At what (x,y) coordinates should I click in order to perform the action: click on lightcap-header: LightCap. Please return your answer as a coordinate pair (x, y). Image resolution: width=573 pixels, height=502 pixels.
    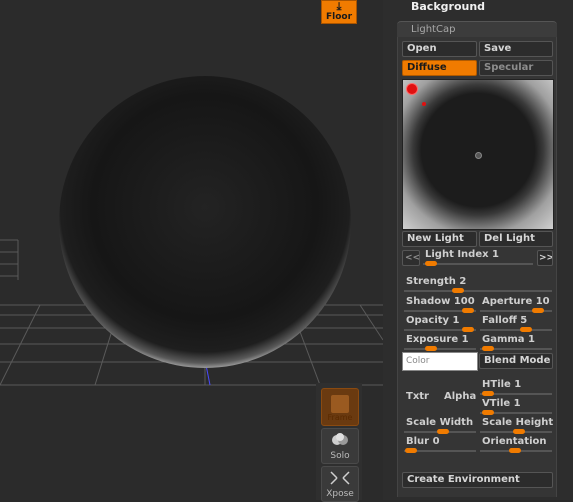
    Looking at the image, I should click on (477, 29).